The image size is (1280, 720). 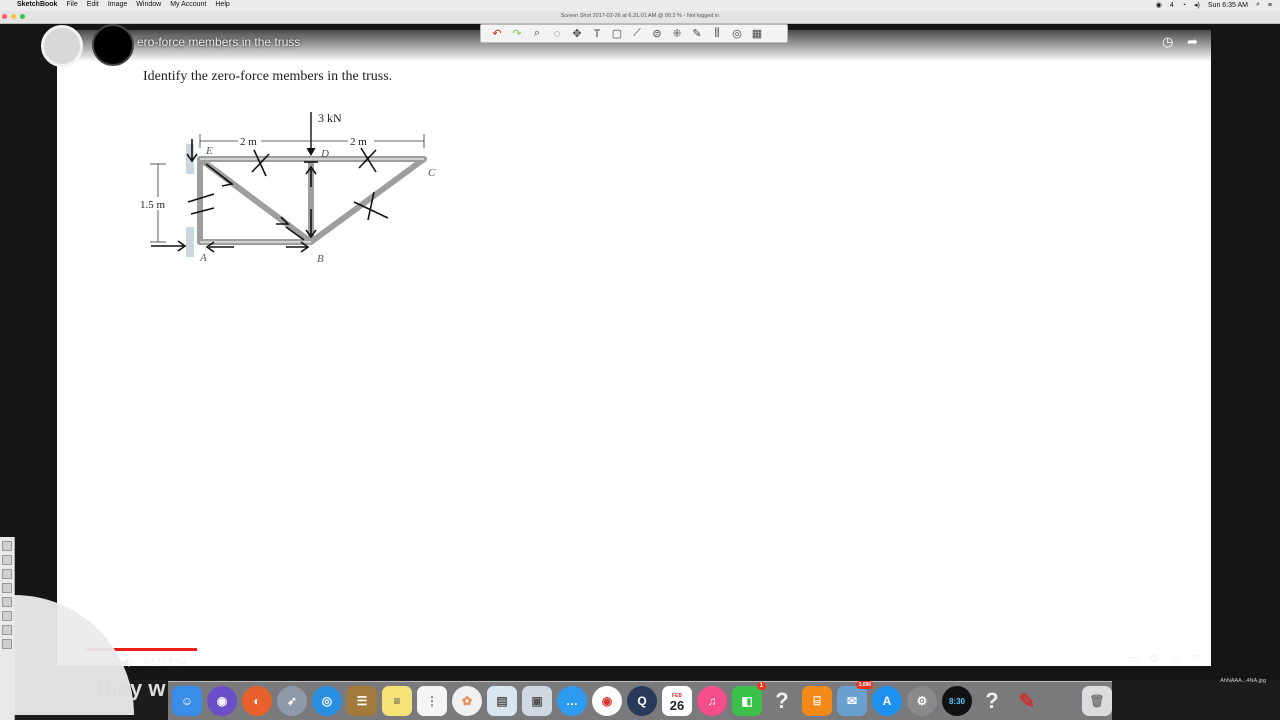 What do you see at coordinates (607, 701) in the screenshot?
I see `chrome-icon: ◉` at bounding box center [607, 701].